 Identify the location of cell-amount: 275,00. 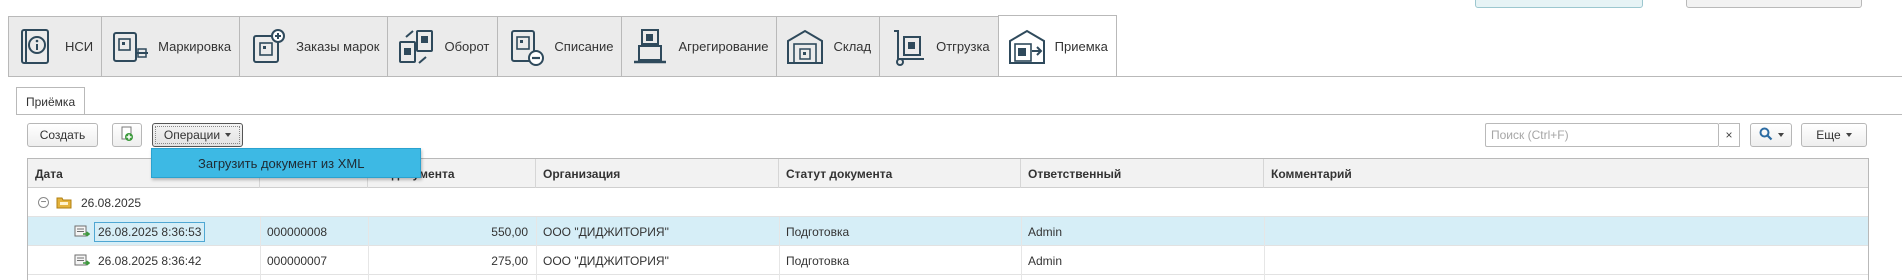
(509, 260).